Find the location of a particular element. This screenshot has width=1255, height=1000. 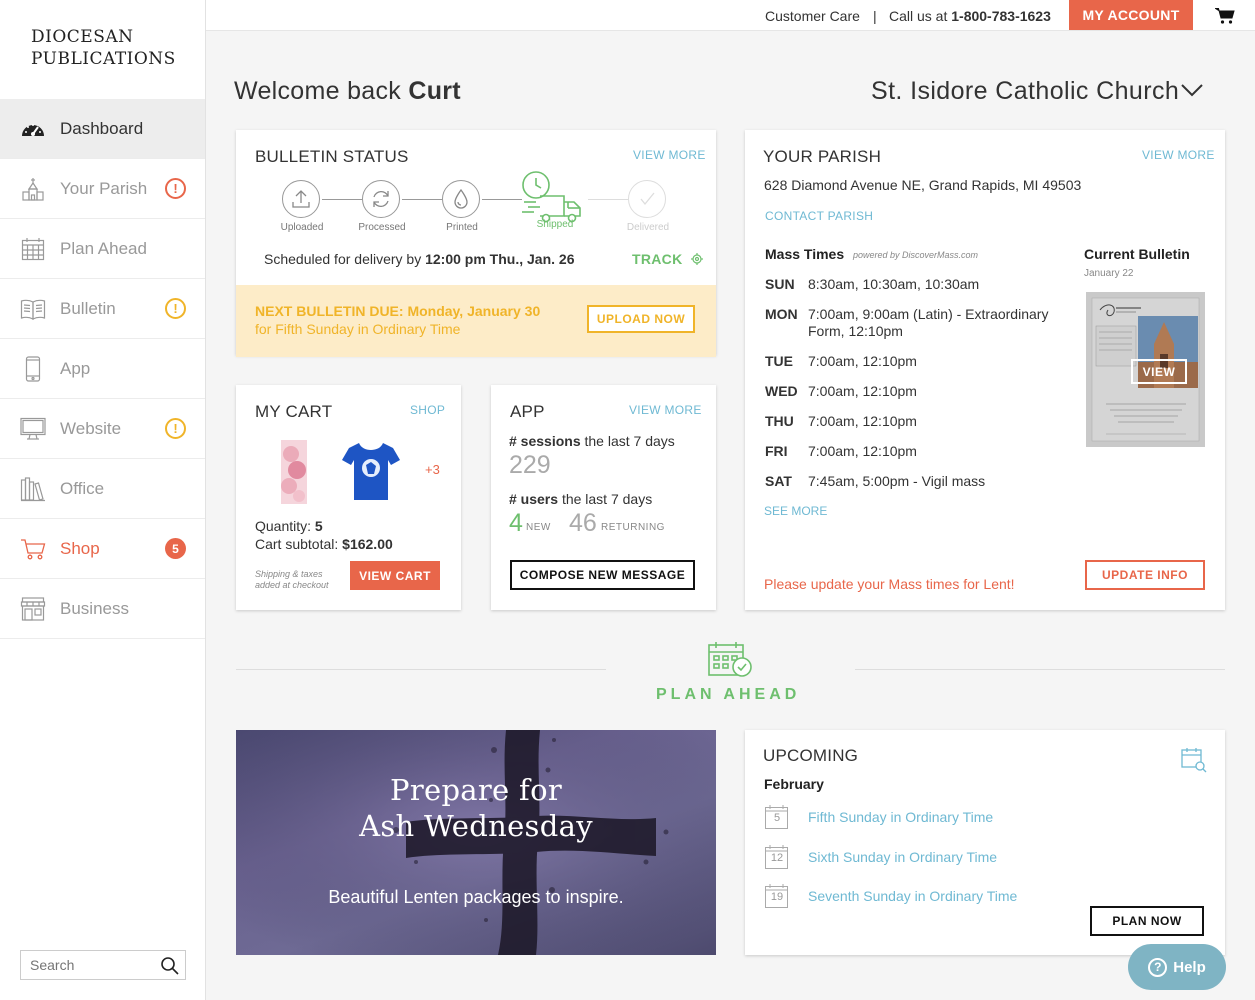

sidebar-item-plan-ahead: Plan Ahead is located at coordinates (102, 249).